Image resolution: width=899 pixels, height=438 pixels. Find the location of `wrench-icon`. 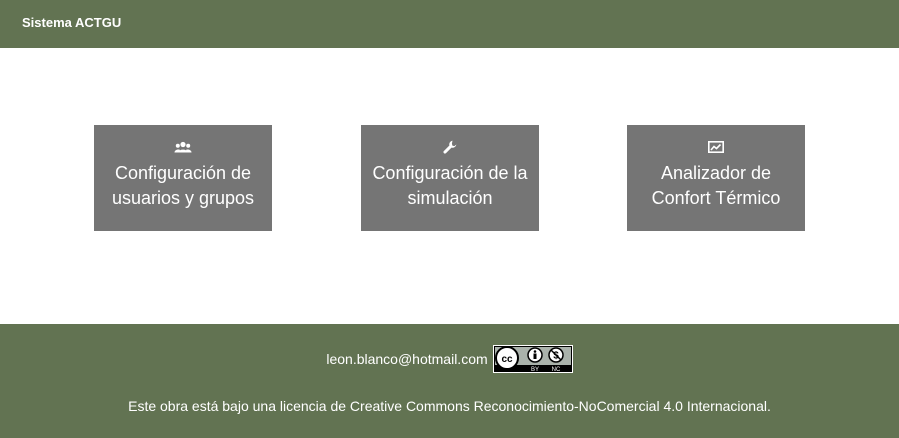

wrench-icon is located at coordinates (450, 147).